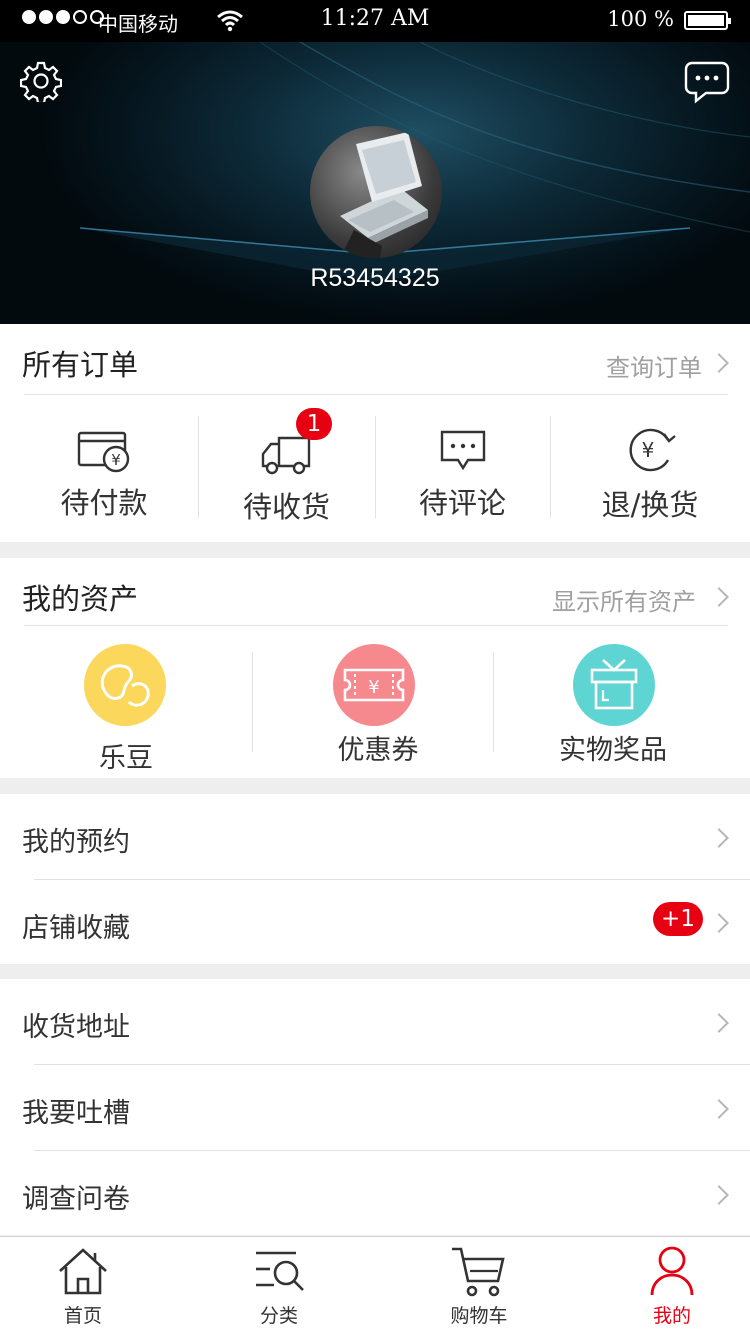  I want to click on order-label: 待收货, so click(286, 507).